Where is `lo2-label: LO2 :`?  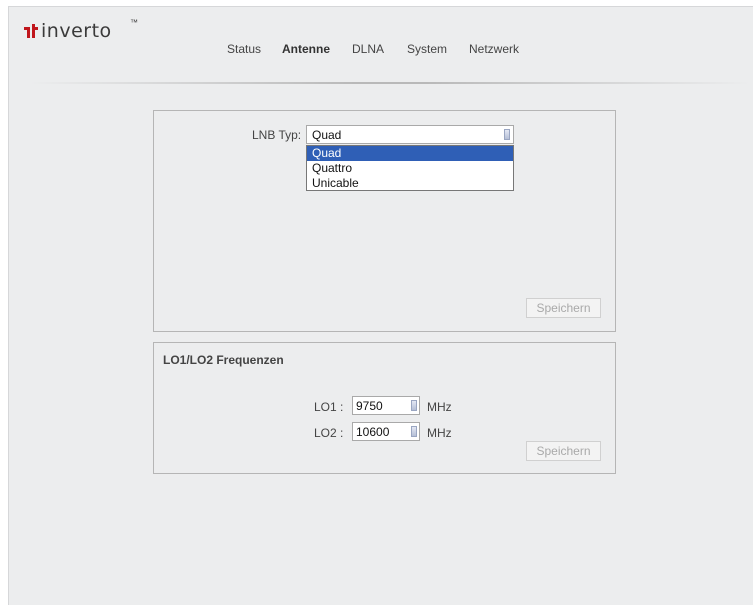 lo2-label: LO2 : is located at coordinates (329, 433).